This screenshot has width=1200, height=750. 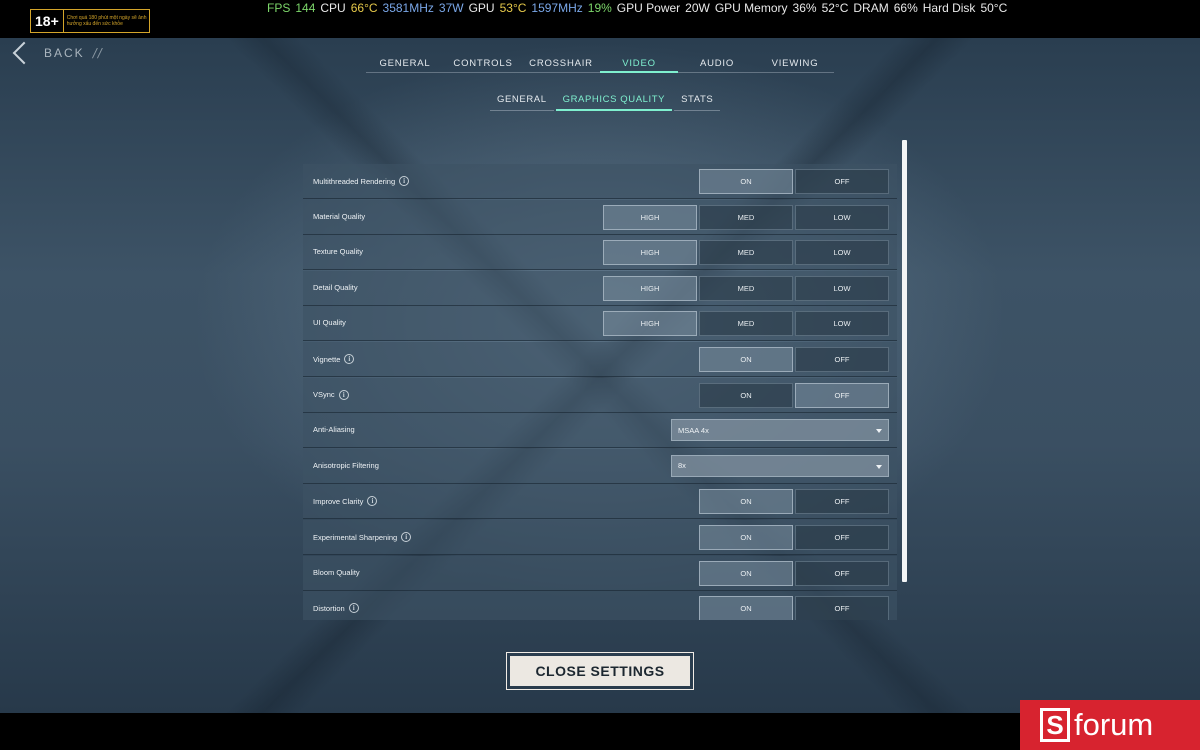 I want to click on setting-label-text: Texture Quality, so click(x=338, y=252).